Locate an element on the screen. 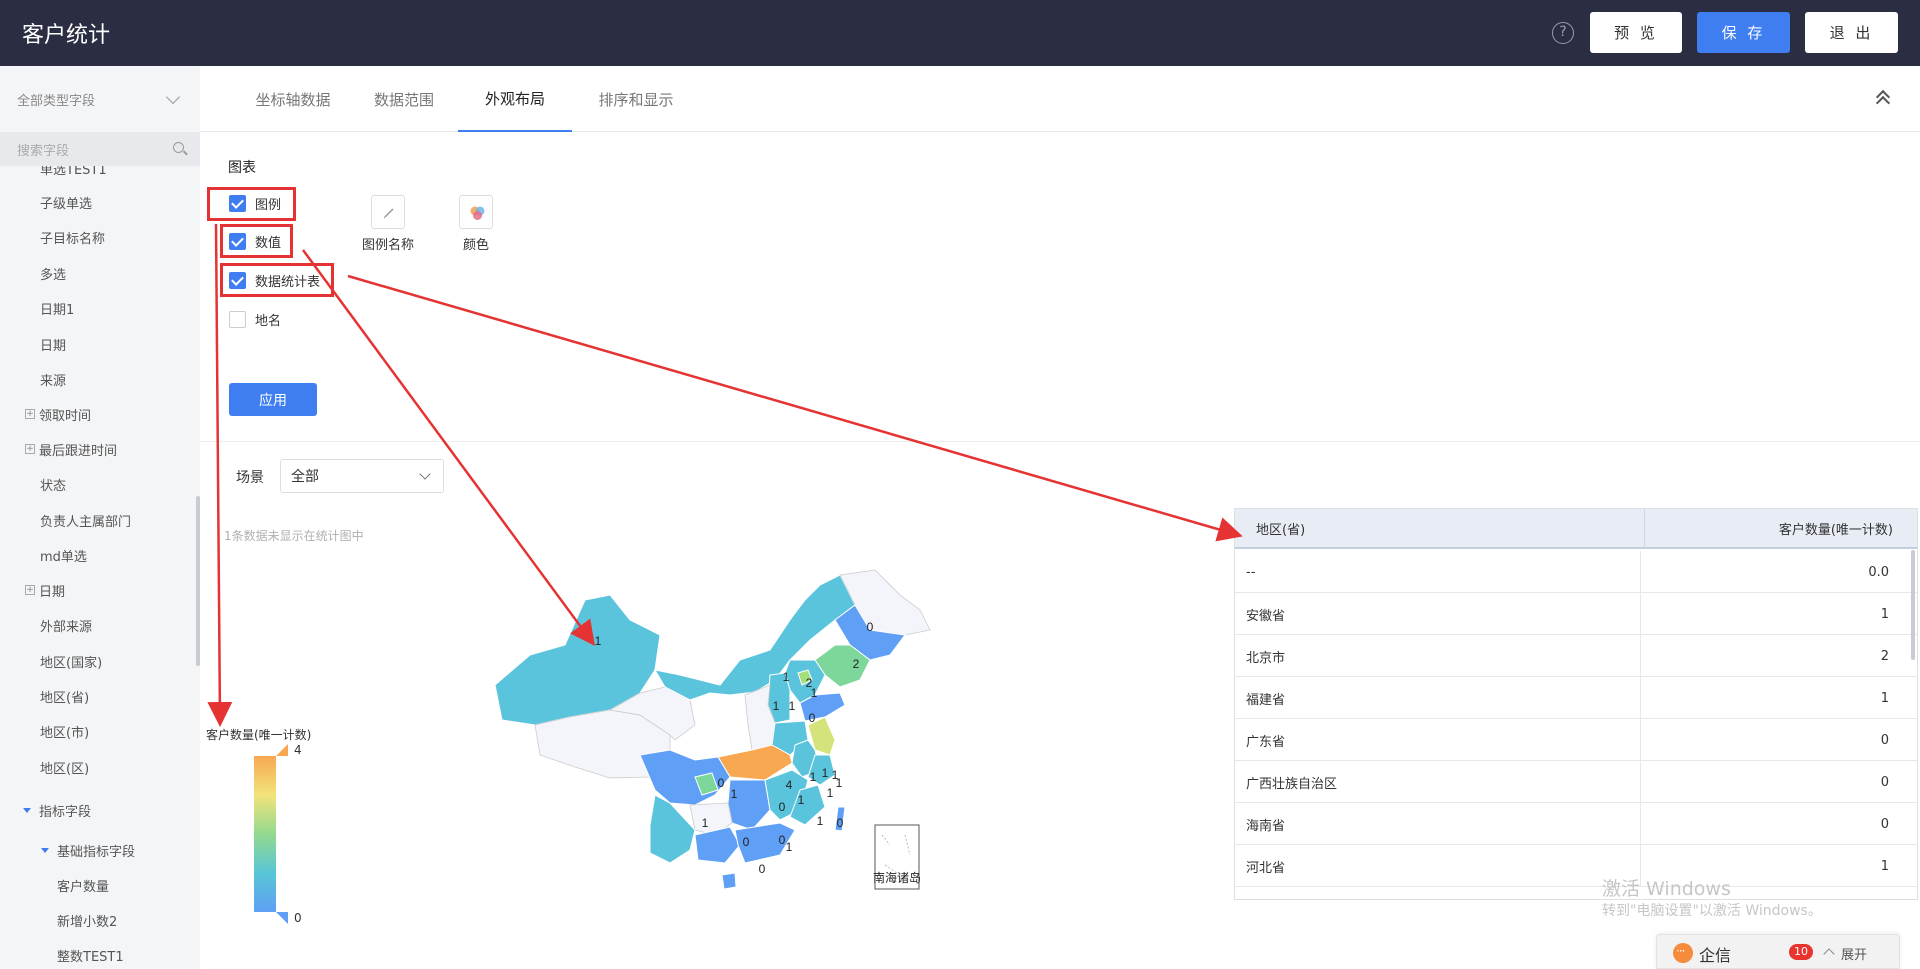  chat-bubble-icon is located at coordinates (1683, 953).